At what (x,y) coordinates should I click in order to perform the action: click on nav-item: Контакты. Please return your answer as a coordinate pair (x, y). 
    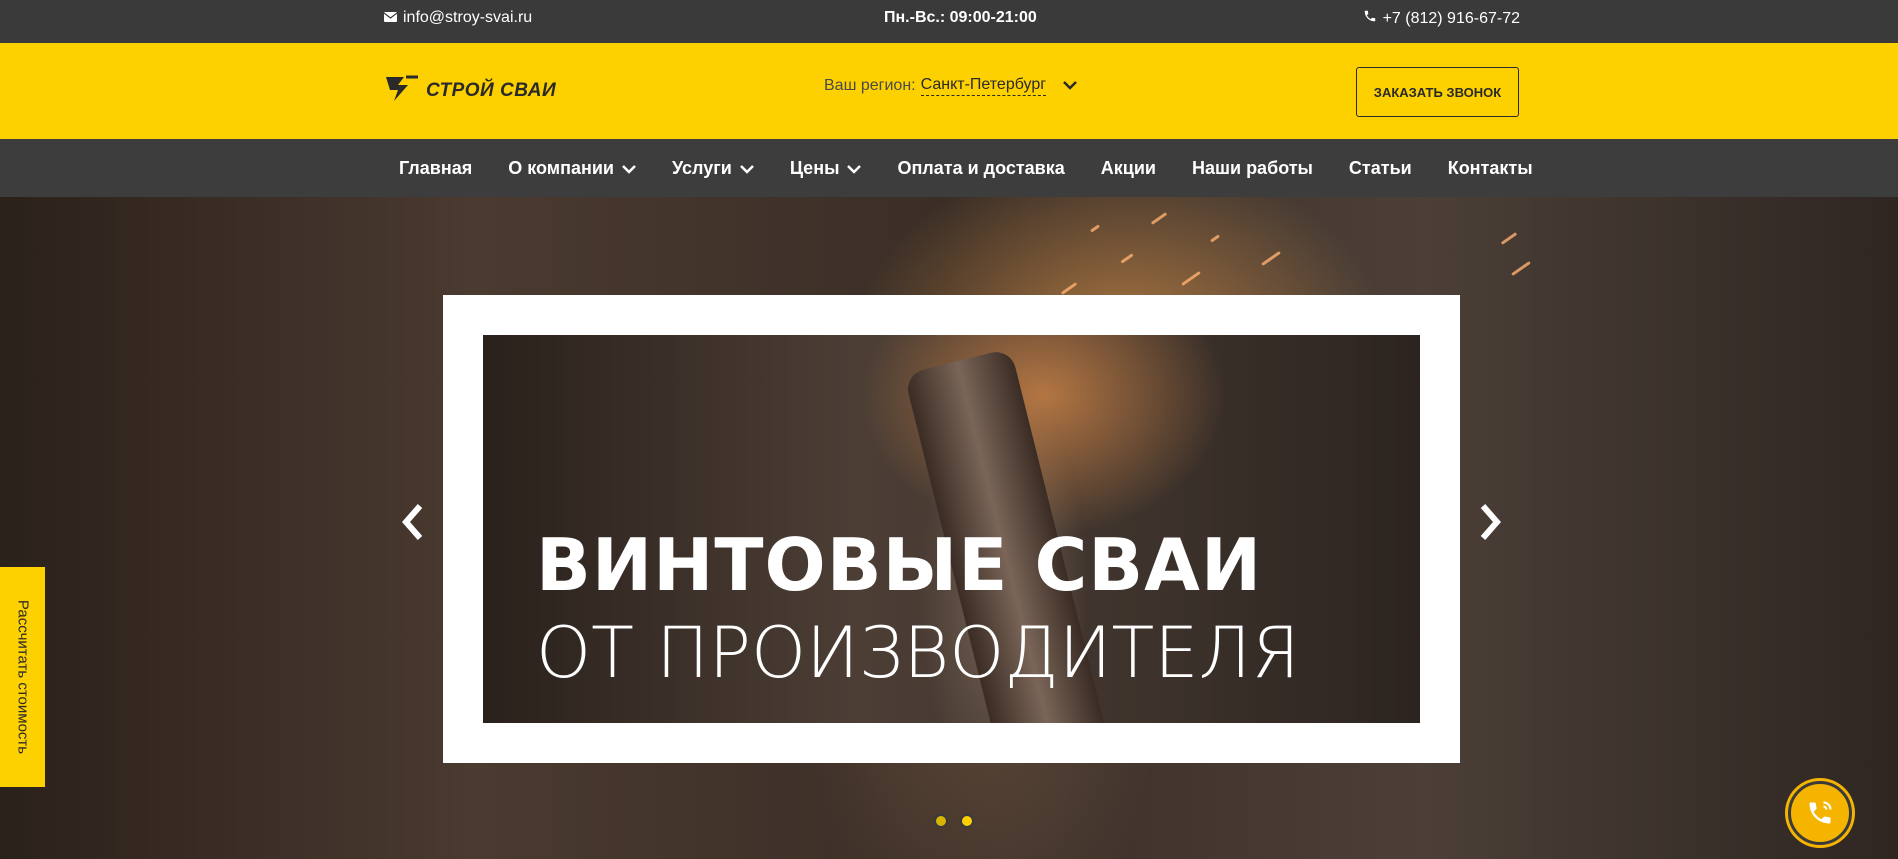
    Looking at the image, I should click on (1490, 168).